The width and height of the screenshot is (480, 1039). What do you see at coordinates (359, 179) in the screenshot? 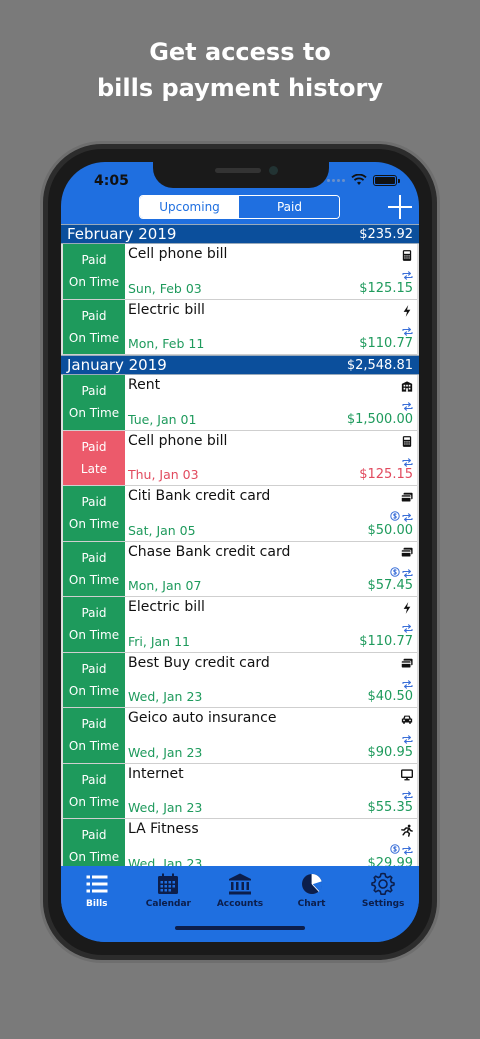
I see `wifi-icon` at bounding box center [359, 179].